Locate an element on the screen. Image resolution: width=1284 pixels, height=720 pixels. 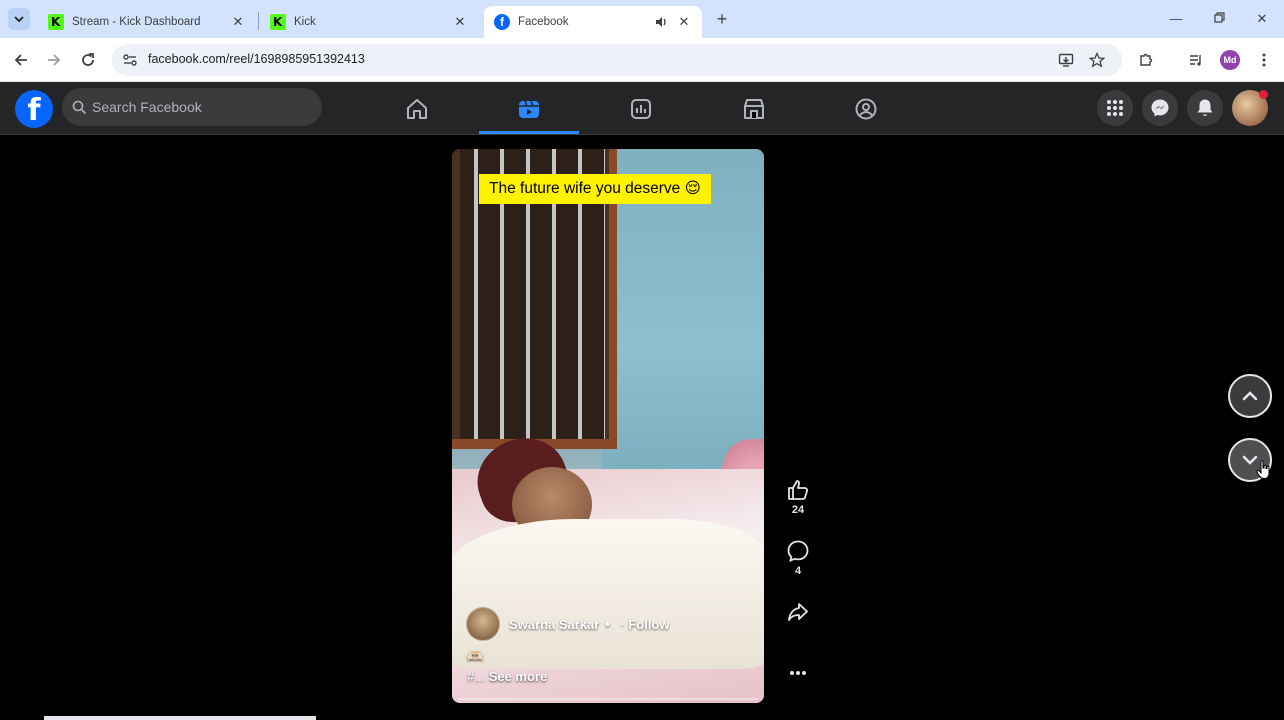
hand-cursor-icon is located at coordinates (1263, 470).